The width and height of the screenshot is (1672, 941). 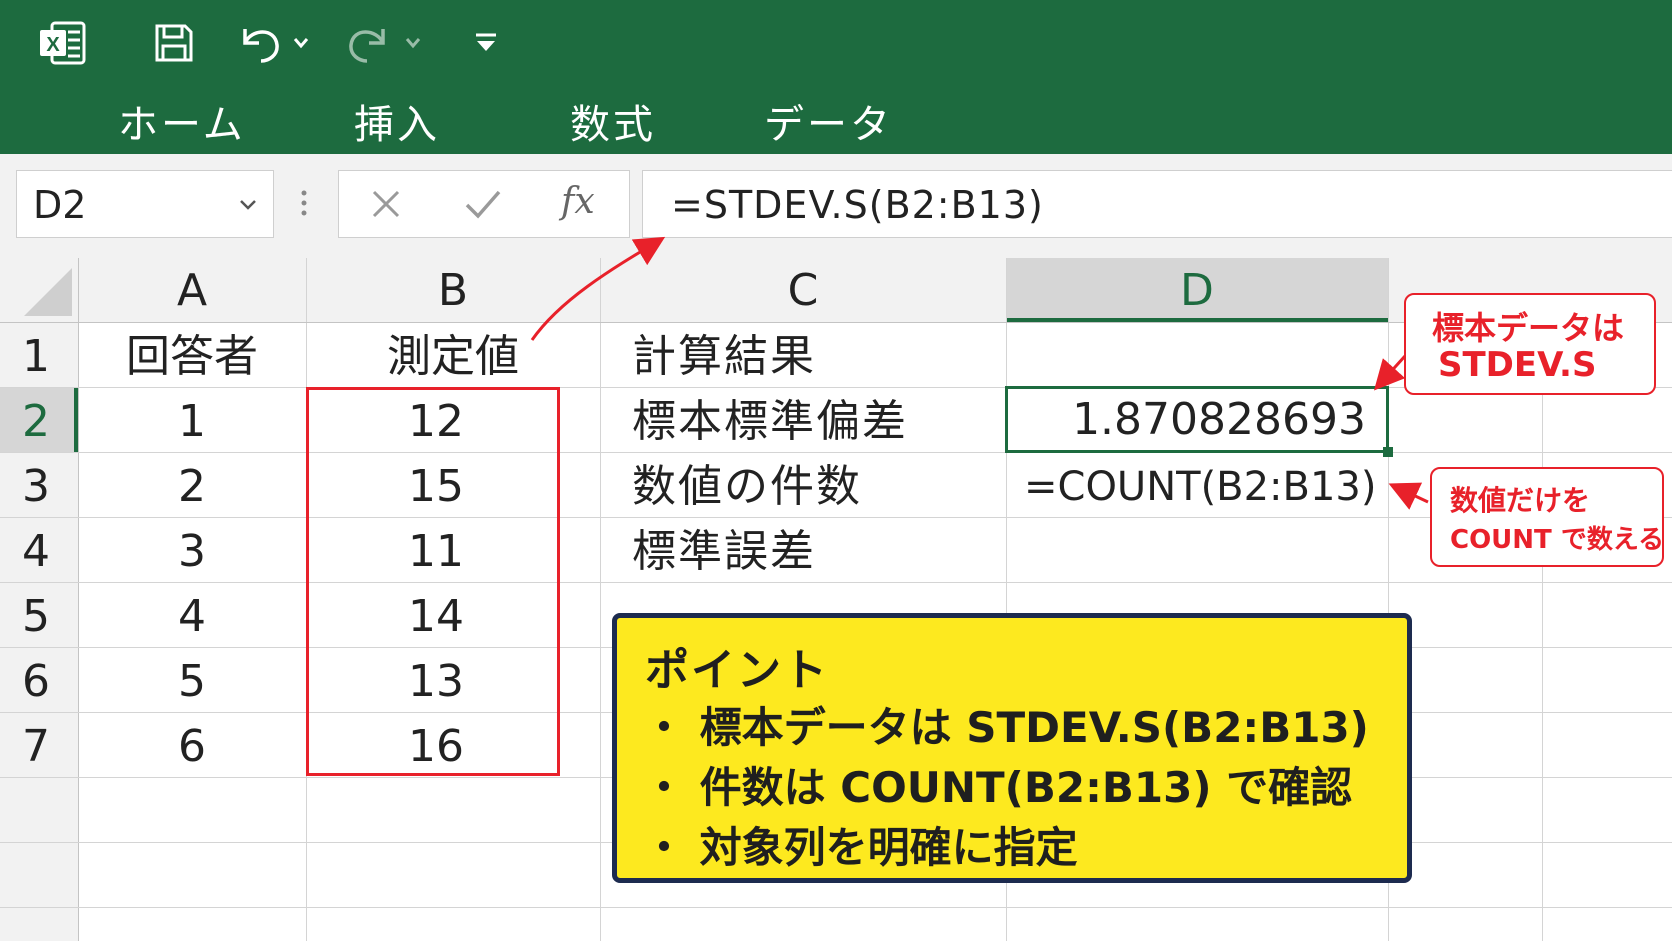 What do you see at coordinates (737, 670) in the screenshot?
I see `point-title: ポイント` at bounding box center [737, 670].